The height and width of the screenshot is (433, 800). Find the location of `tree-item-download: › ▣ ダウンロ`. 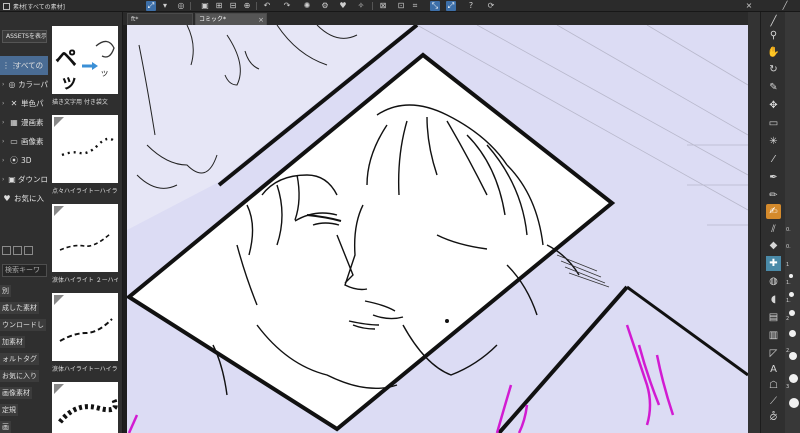

tree-item-download: › ▣ ダウンロ is located at coordinates (24, 179).